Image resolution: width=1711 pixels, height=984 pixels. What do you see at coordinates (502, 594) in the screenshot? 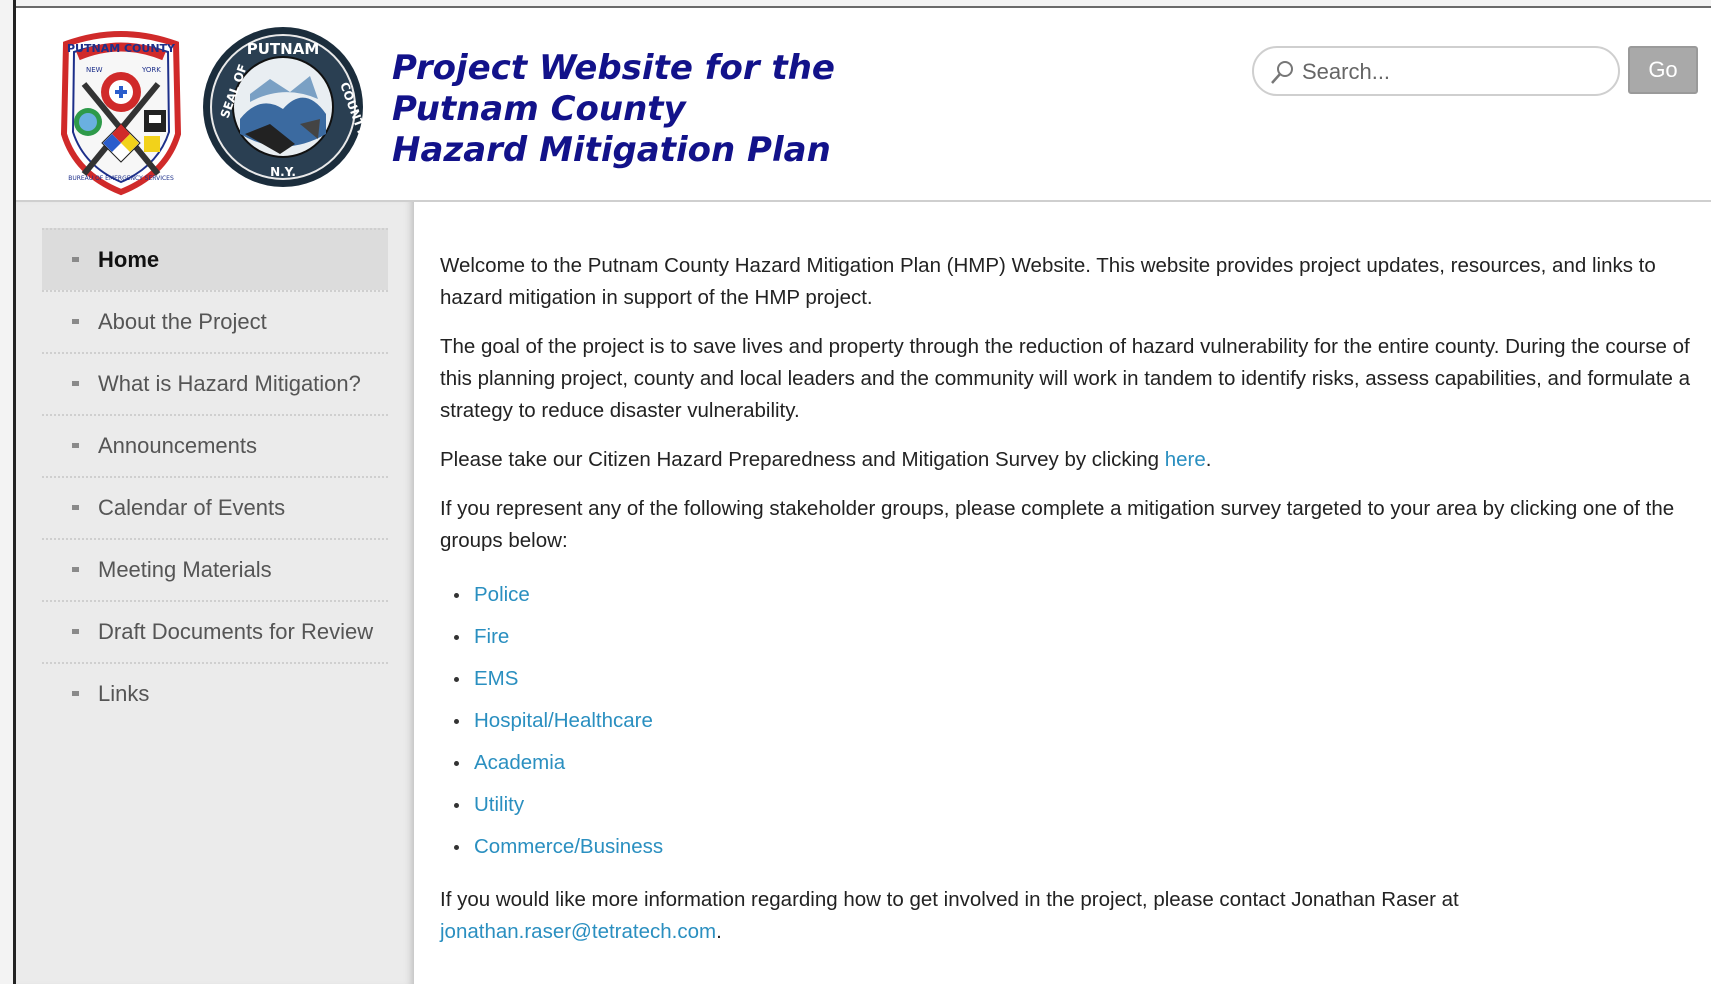
I see `group-link-police: Police` at bounding box center [502, 594].